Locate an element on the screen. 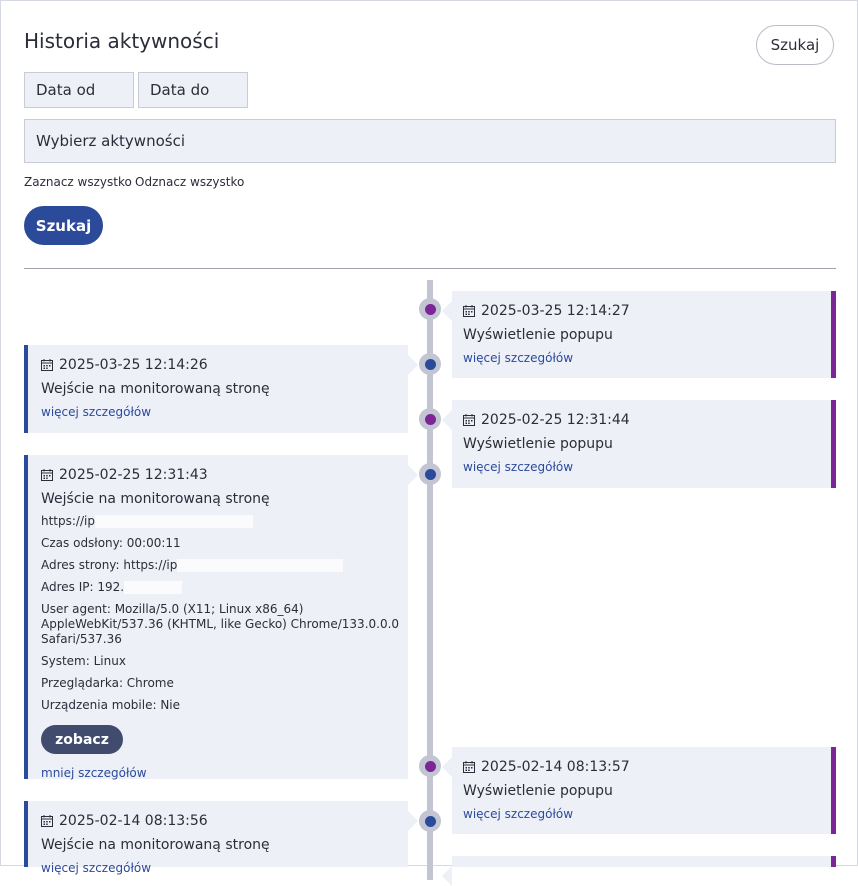  view-button: zobacz is located at coordinates (82, 739).